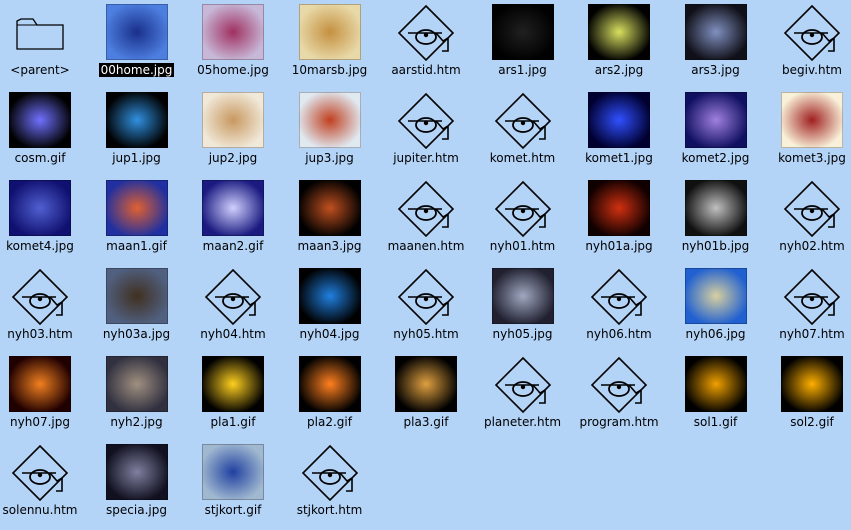 This screenshot has height=530, width=851. What do you see at coordinates (426, 70) in the screenshot?
I see `file-name-label: aarstid.htm` at bounding box center [426, 70].